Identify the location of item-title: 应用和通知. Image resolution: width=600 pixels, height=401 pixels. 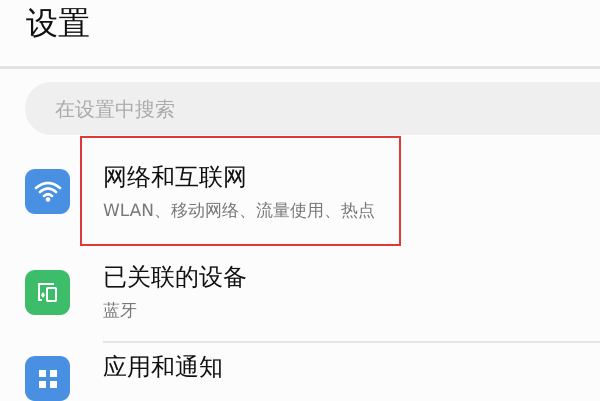
(163, 367).